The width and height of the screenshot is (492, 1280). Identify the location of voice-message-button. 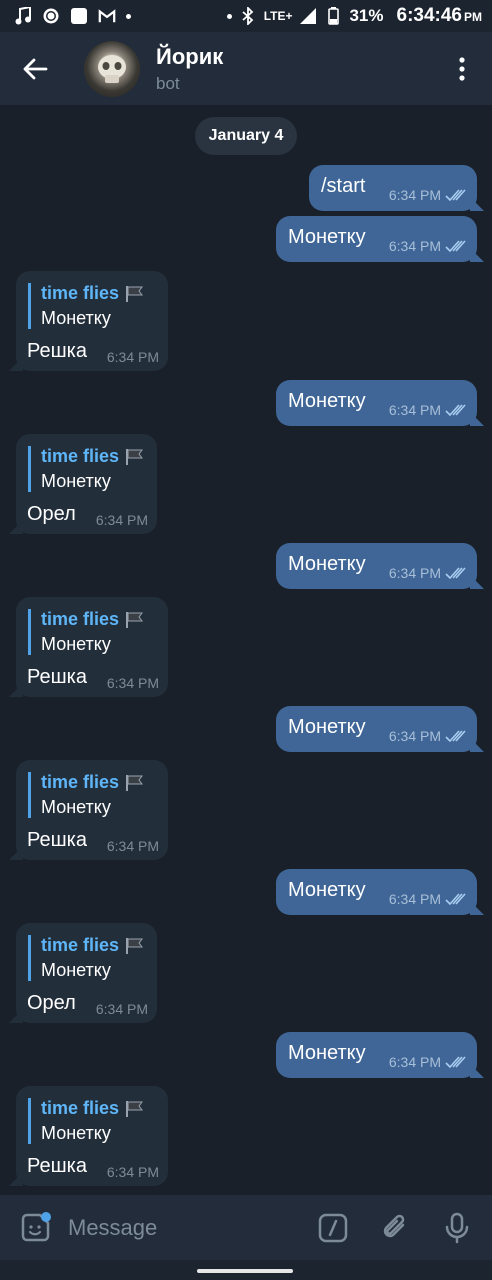
(457, 1228).